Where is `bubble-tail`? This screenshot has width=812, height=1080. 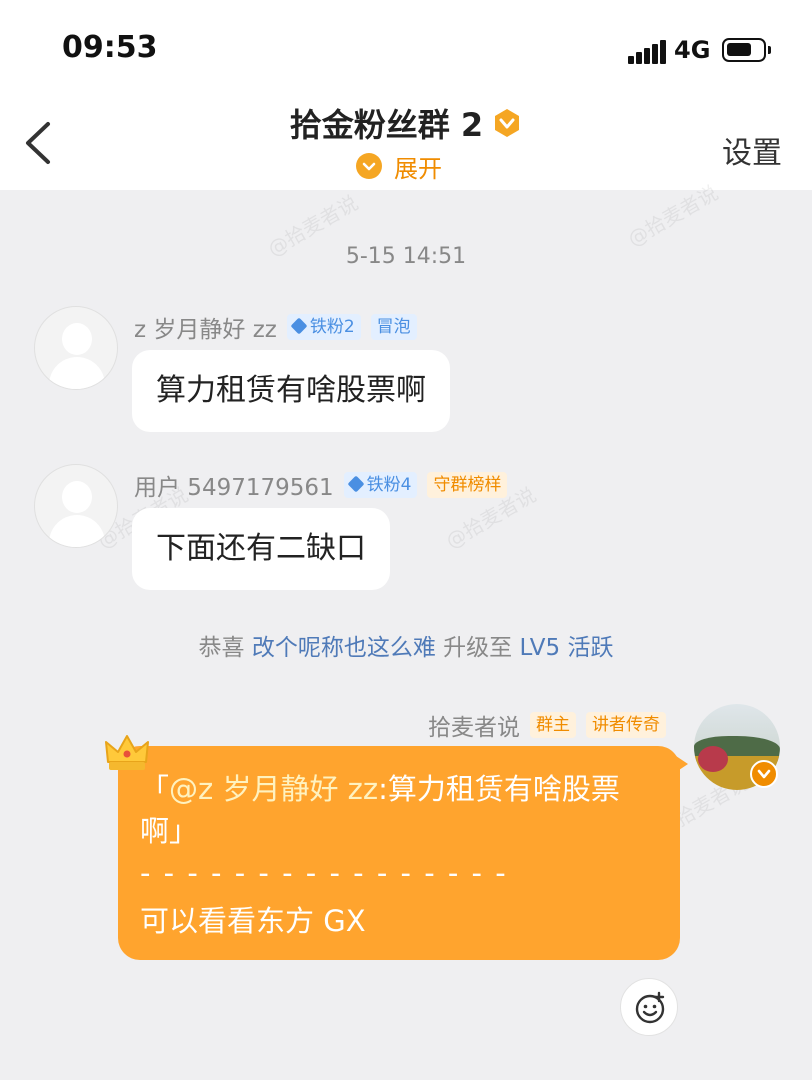
bubble-tail is located at coordinates (682, 764).